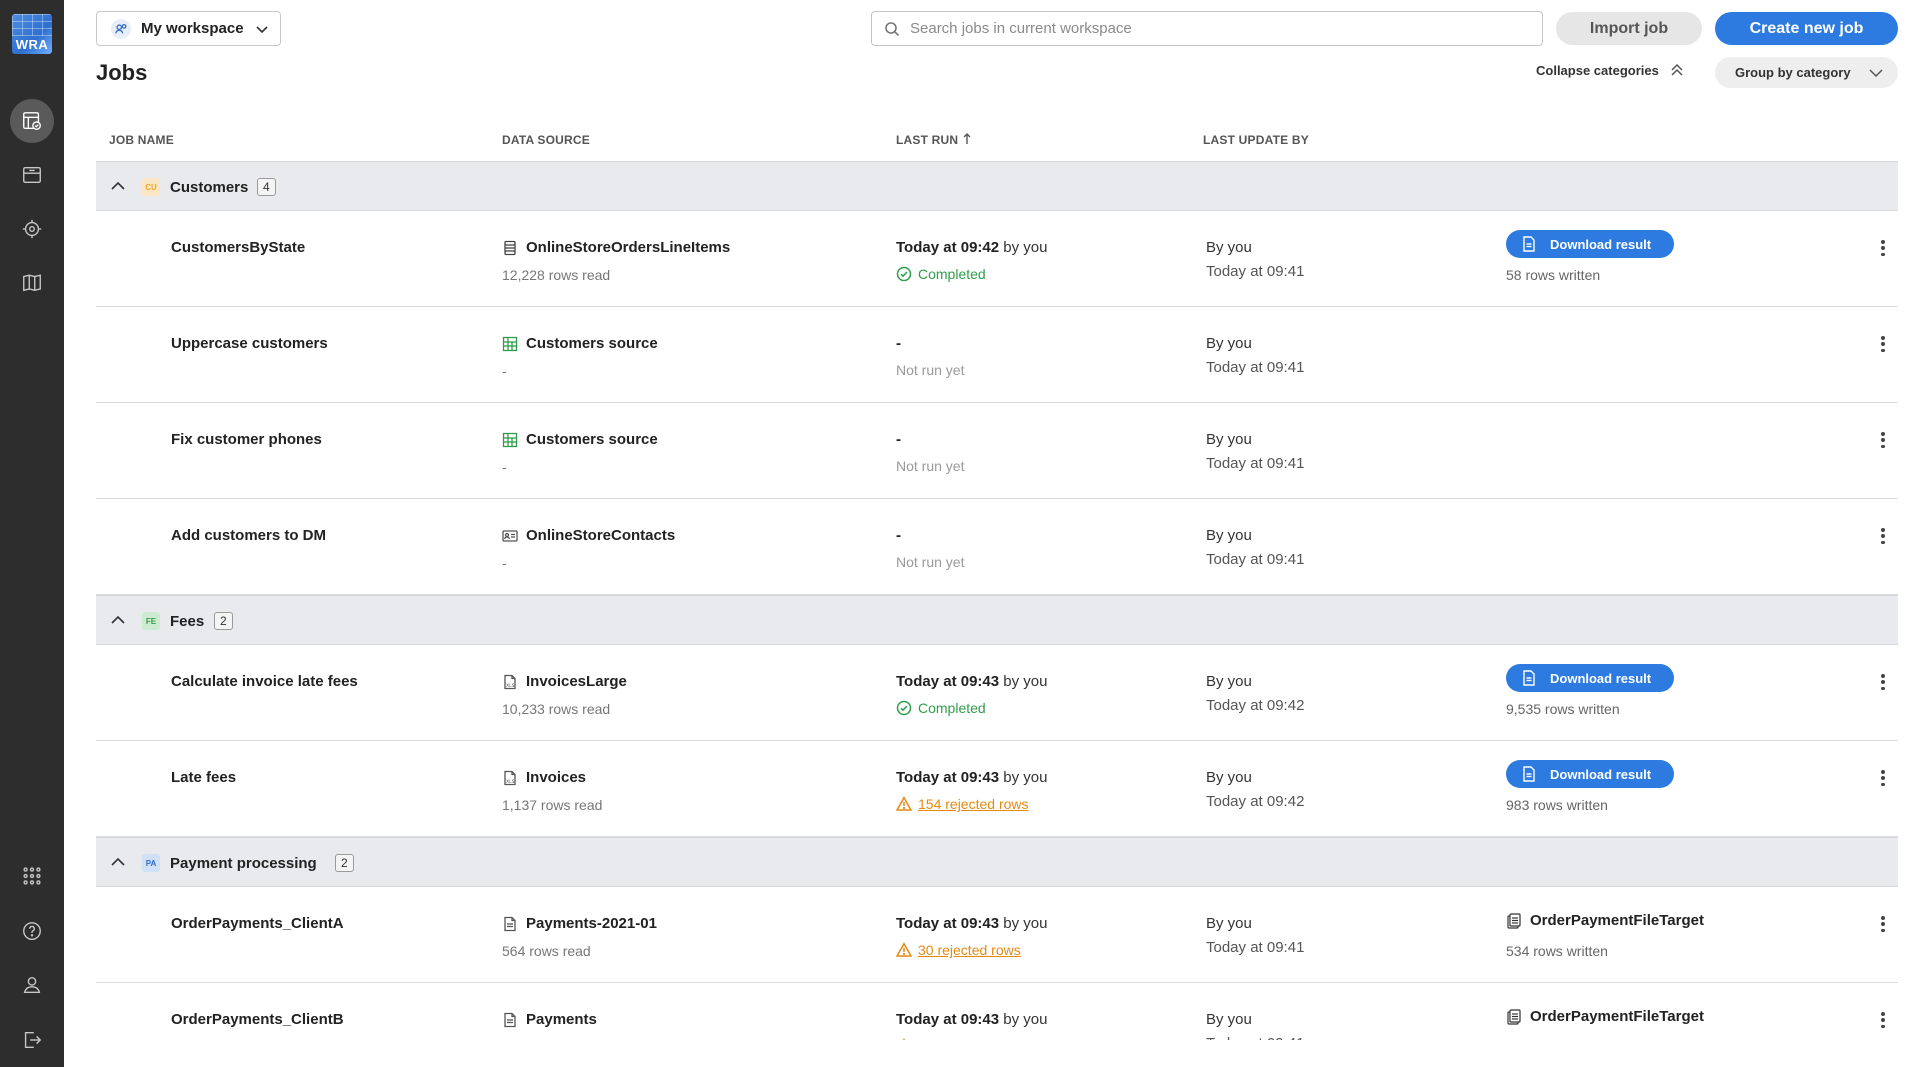 Image resolution: width=1920 pixels, height=1067 pixels. I want to click on column-header-job-name: JOB NAME, so click(141, 140).